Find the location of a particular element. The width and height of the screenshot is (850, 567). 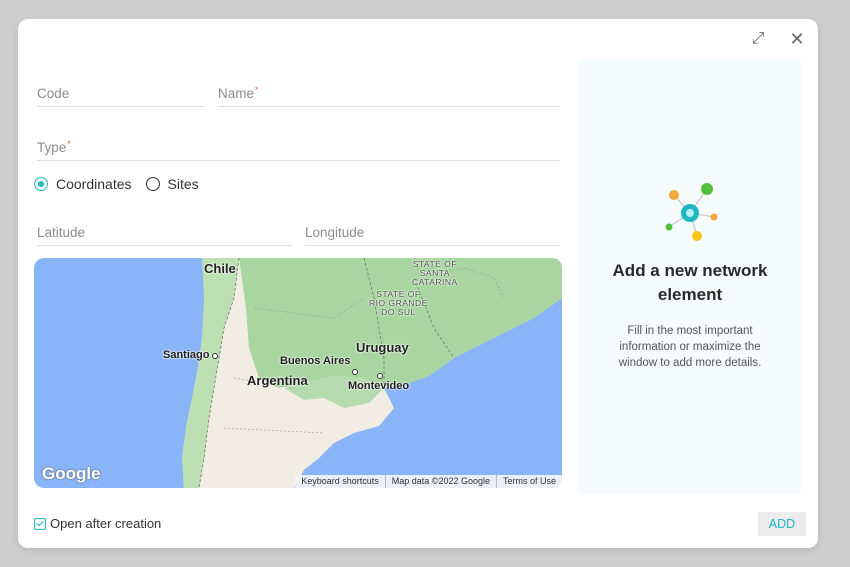

code-field: Code is located at coordinates (121, 96).